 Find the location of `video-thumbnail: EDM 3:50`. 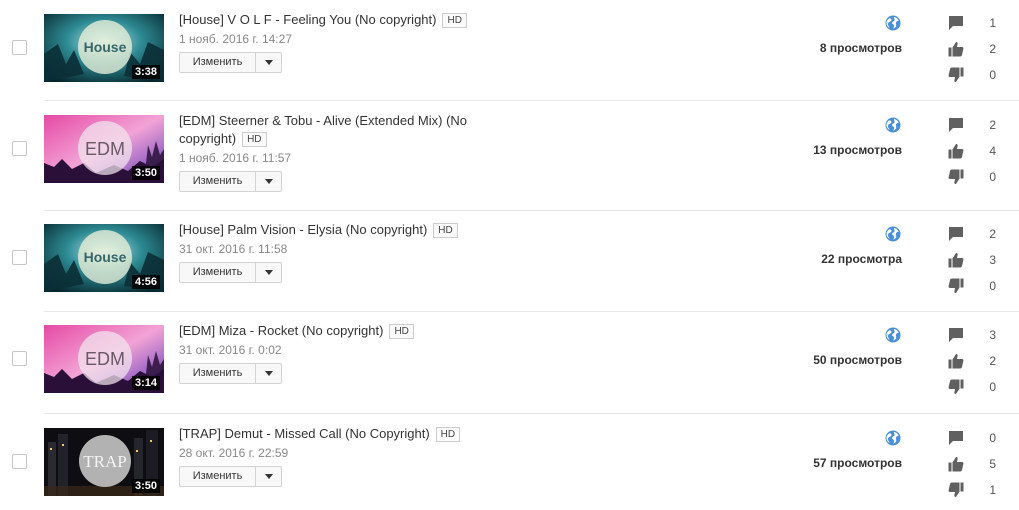

video-thumbnail: EDM 3:50 is located at coordinates (104, 149).